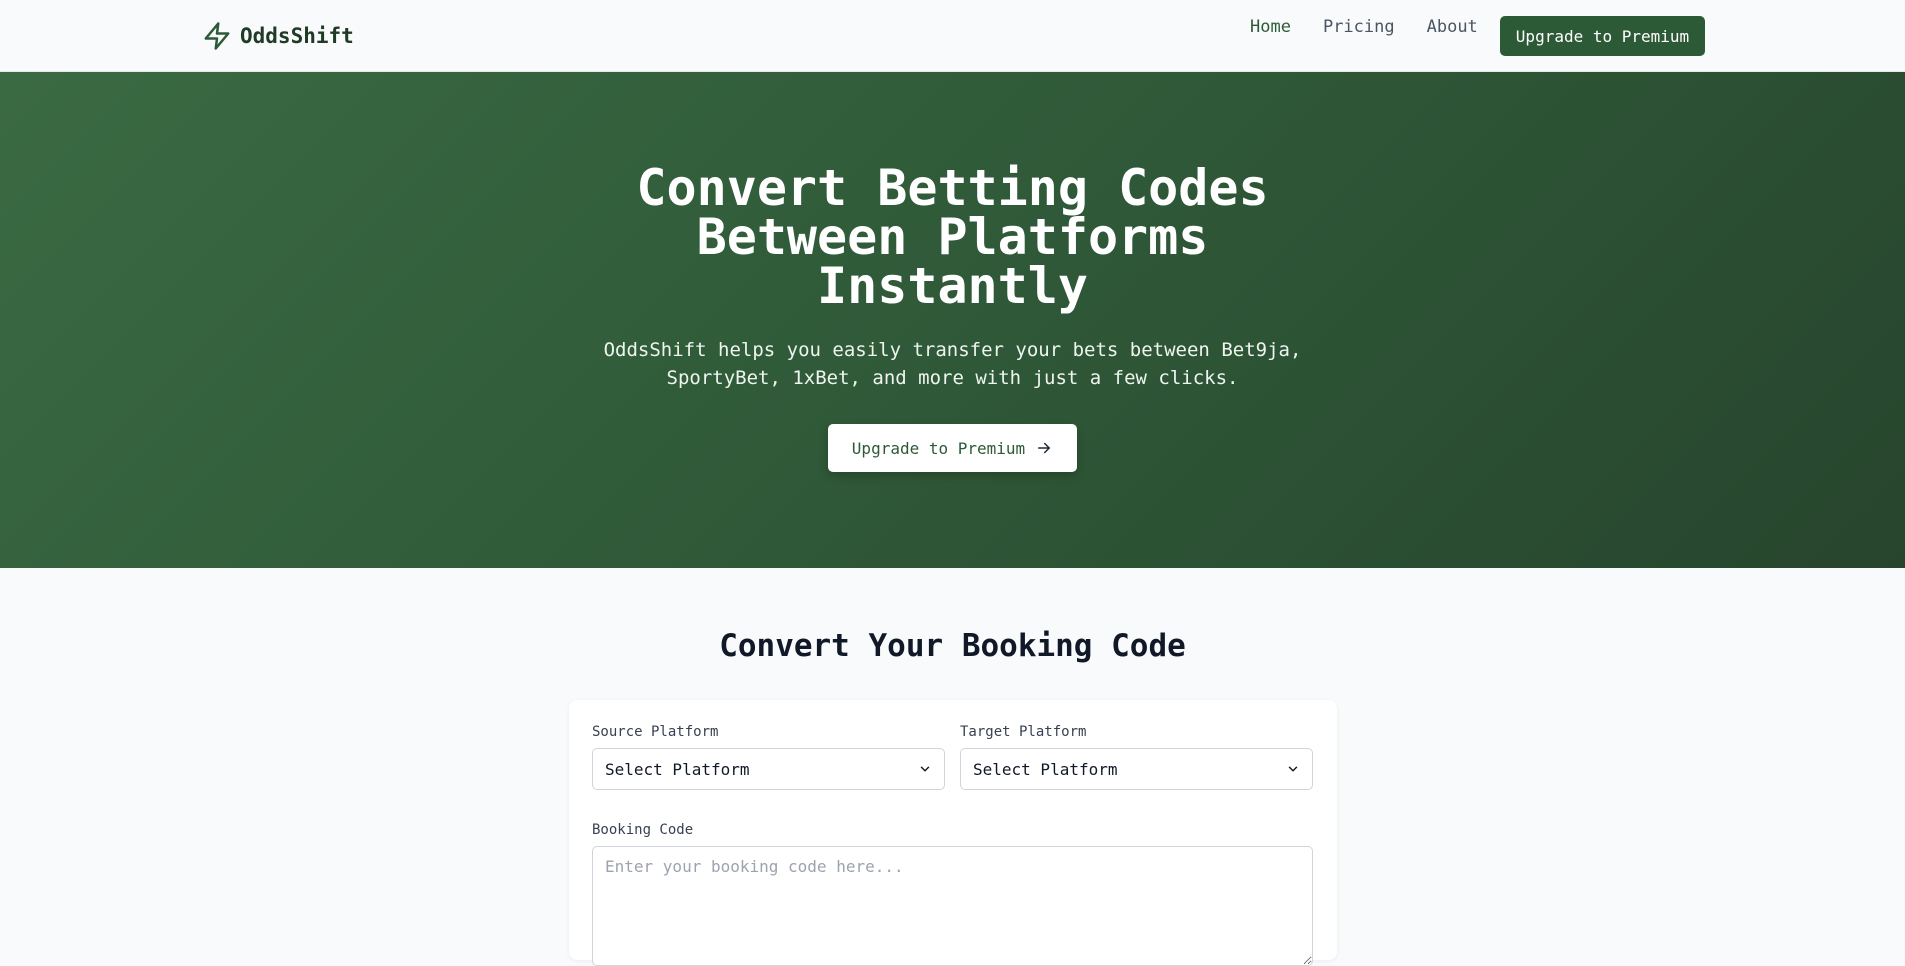 Image resolution: width=1905 pixels, height=966 pixels. I want to click on brand-logo: OddsShift, so click(278, 36).